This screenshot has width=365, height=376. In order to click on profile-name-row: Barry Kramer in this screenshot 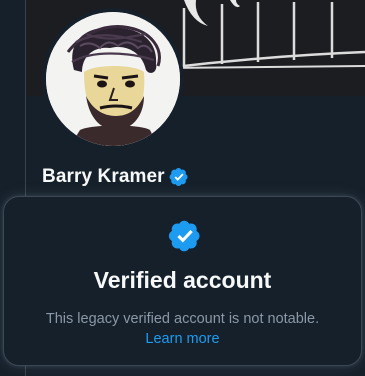, I will do `click(115, 177)`.